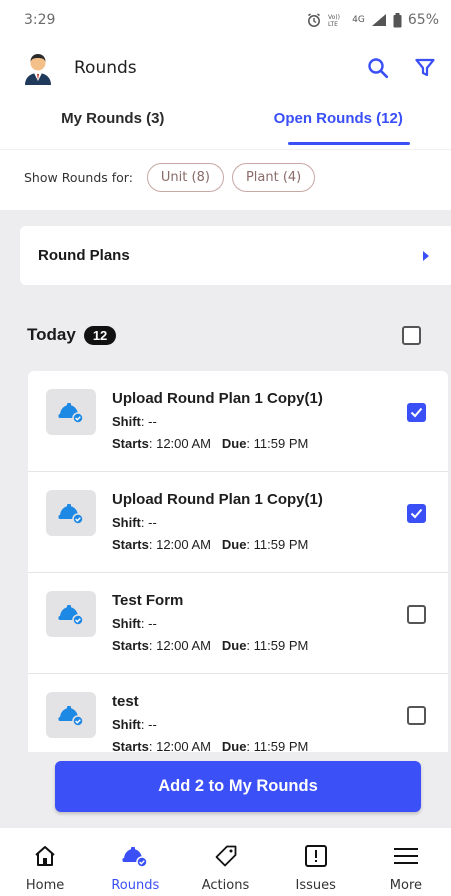  Describe the element at coordinates (185, 177) in the screenshot. I see `chip-unit: Unit (8)` at that location.